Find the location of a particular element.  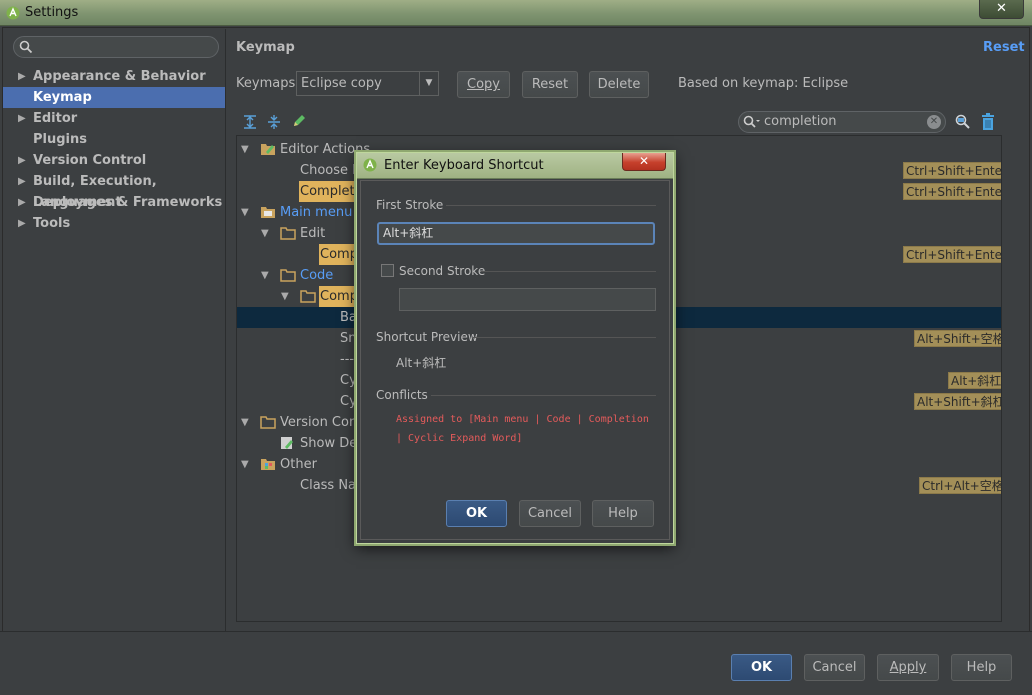

dialog-ok-button: OK is located at coordinates (476, 513).